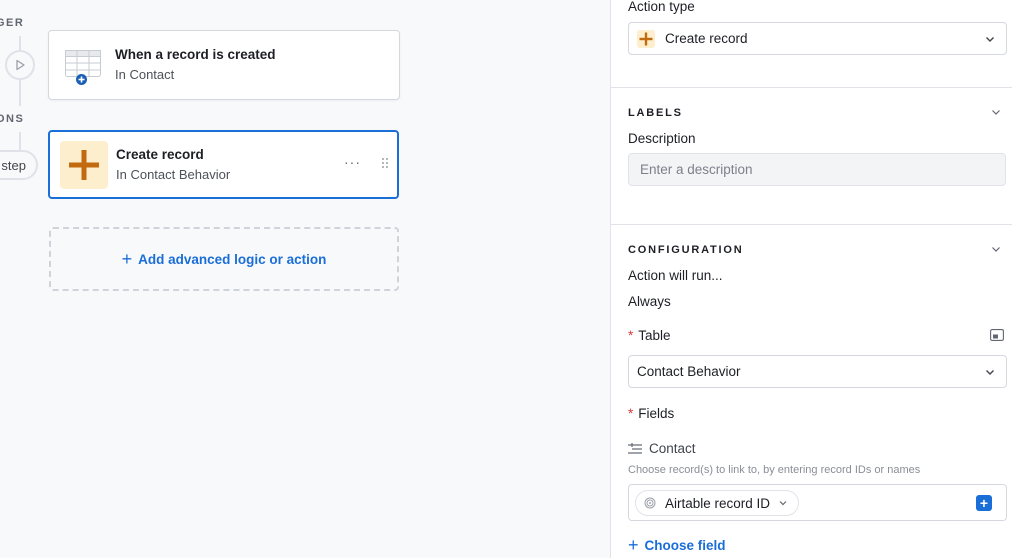 Image resolution: width=1012 pixels, height=558 pixels. Describe the element at coordinates (650, 503) in the screenshot. I see `fingerprint-icon` at that location.